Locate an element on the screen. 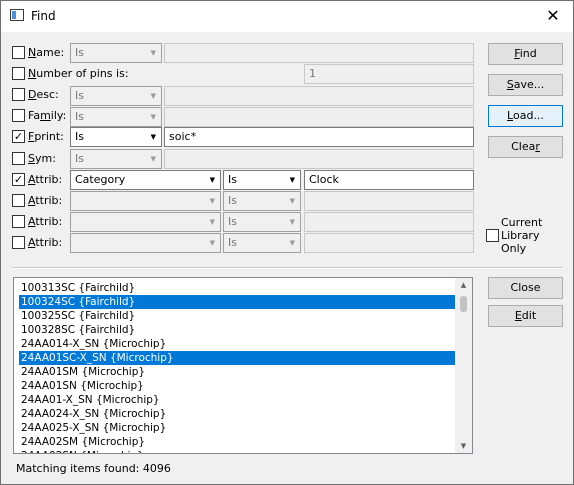 The height and width of the screenshot is (485, 574). attrib-2-name-select: ▼ is located at coordinates (145, 201).